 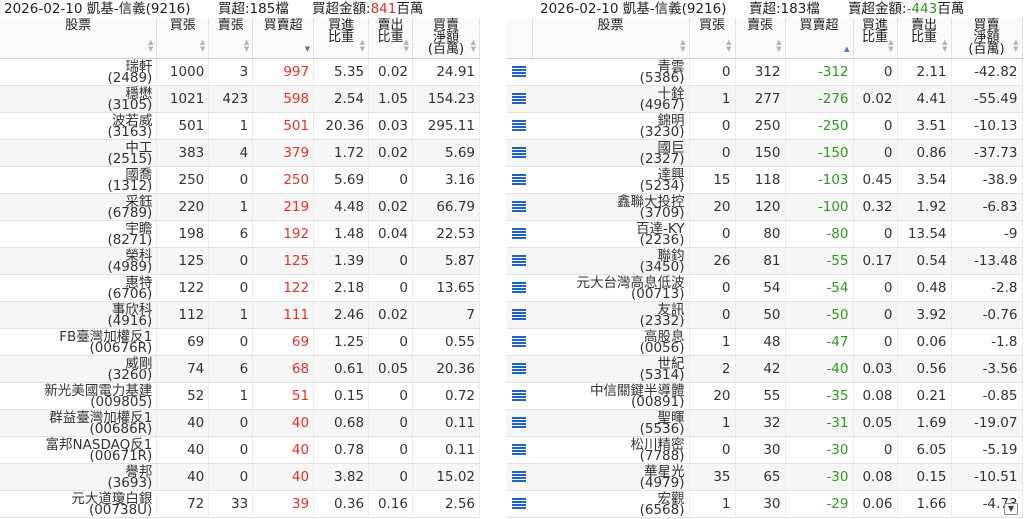 I want to click on table-row: 十銓 (4967) 1 277 -276 0.02 4.41 -55.49, so click(x=764, y=99).